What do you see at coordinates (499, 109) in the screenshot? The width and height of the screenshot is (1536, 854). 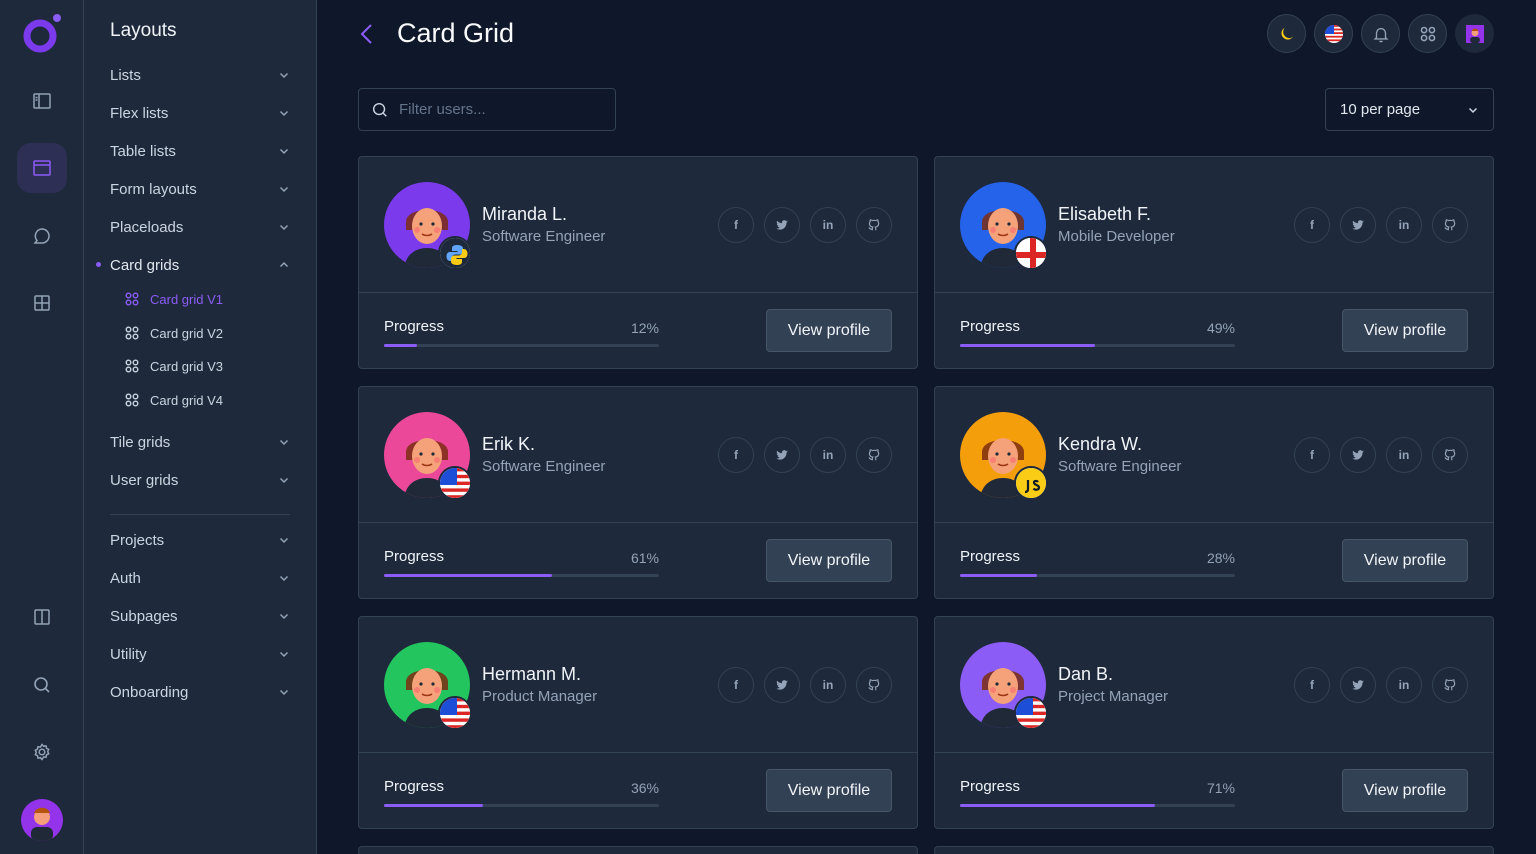 I see `filter-users-input` at bounding box center [499, 109].